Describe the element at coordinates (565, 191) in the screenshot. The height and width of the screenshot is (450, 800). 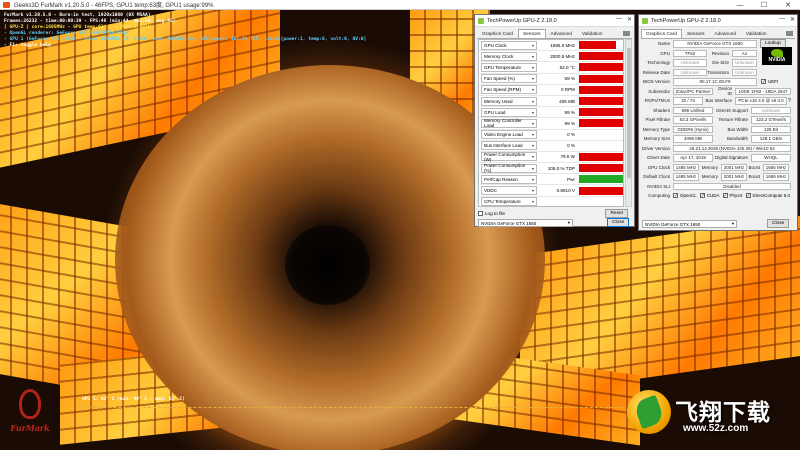
I see `sensor-value: 0.8810 V` at that location.